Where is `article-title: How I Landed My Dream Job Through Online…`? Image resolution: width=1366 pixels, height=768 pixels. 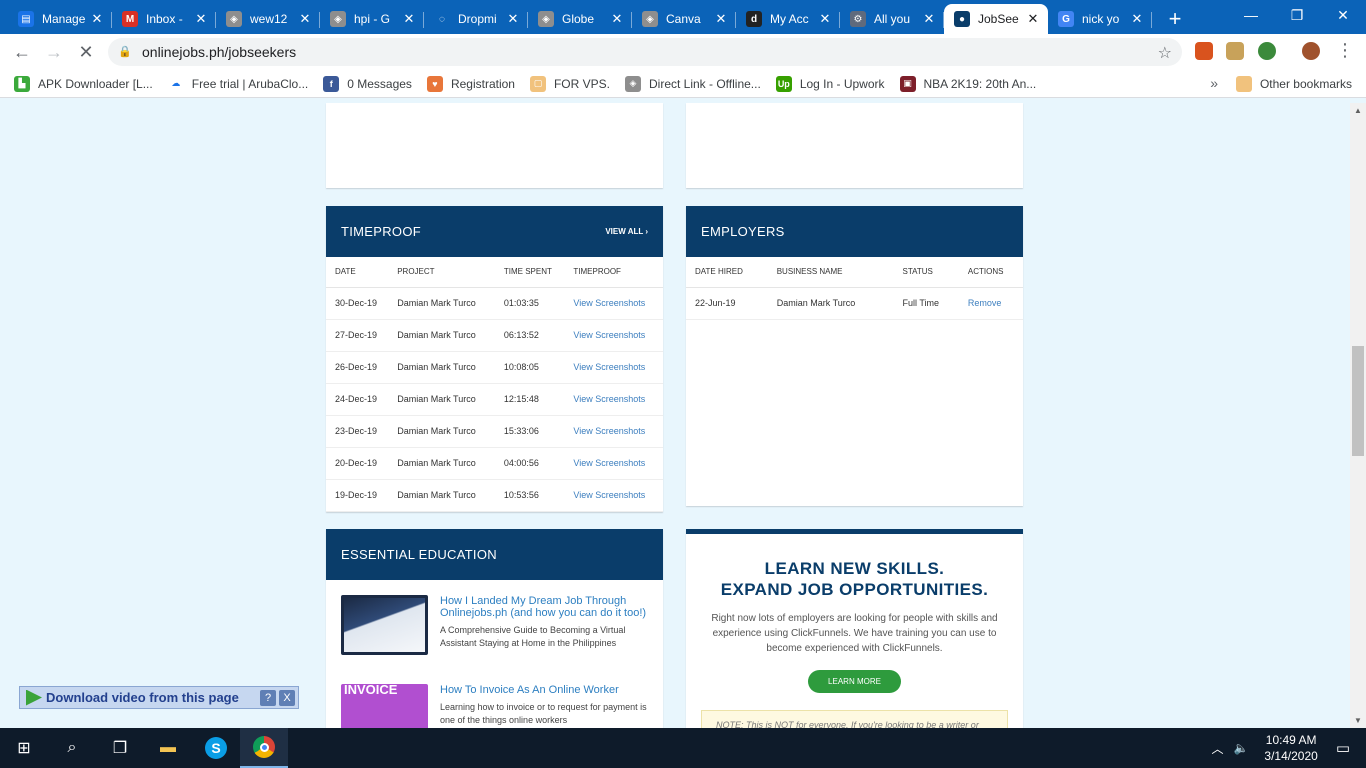
article-title: How I Landed My Dream Job Through Online… is located at coordinates (544, 607).